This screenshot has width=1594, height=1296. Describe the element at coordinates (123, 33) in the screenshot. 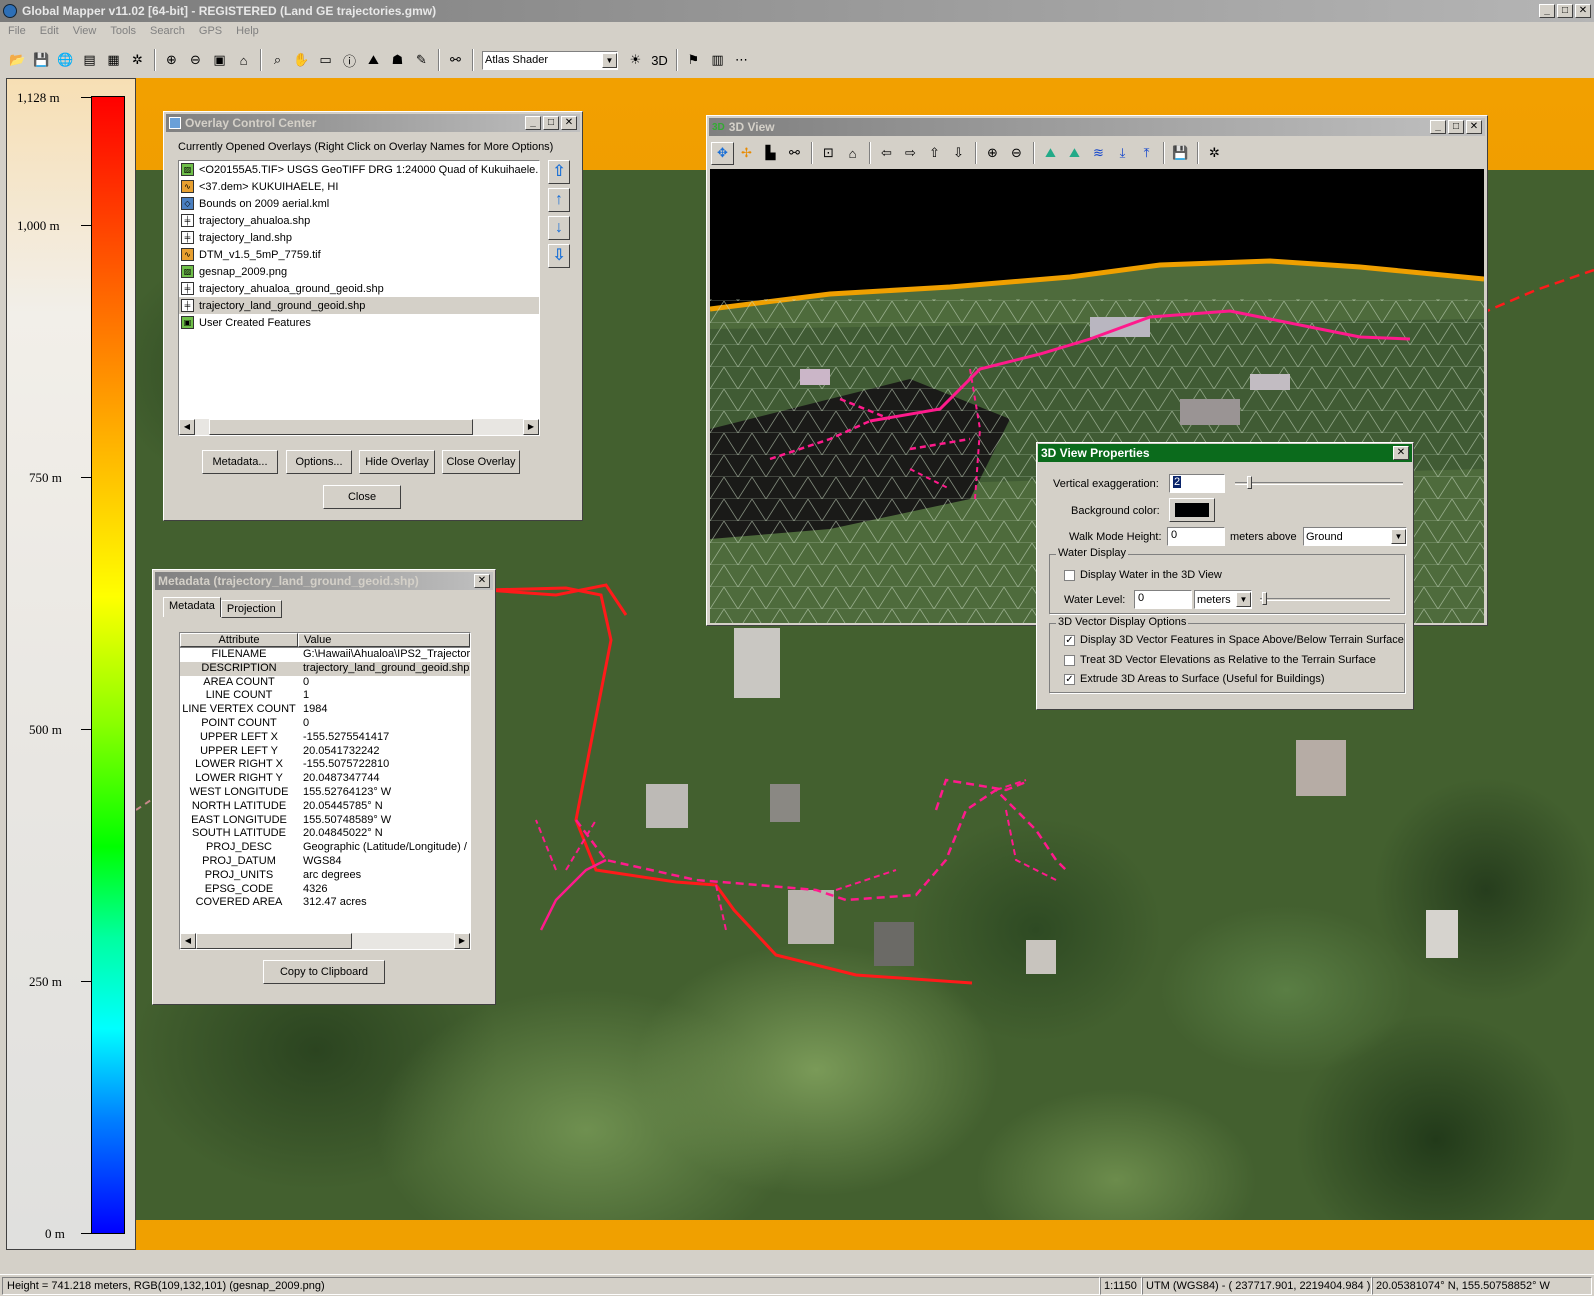

I see `menu-tools: Tools` at that location.